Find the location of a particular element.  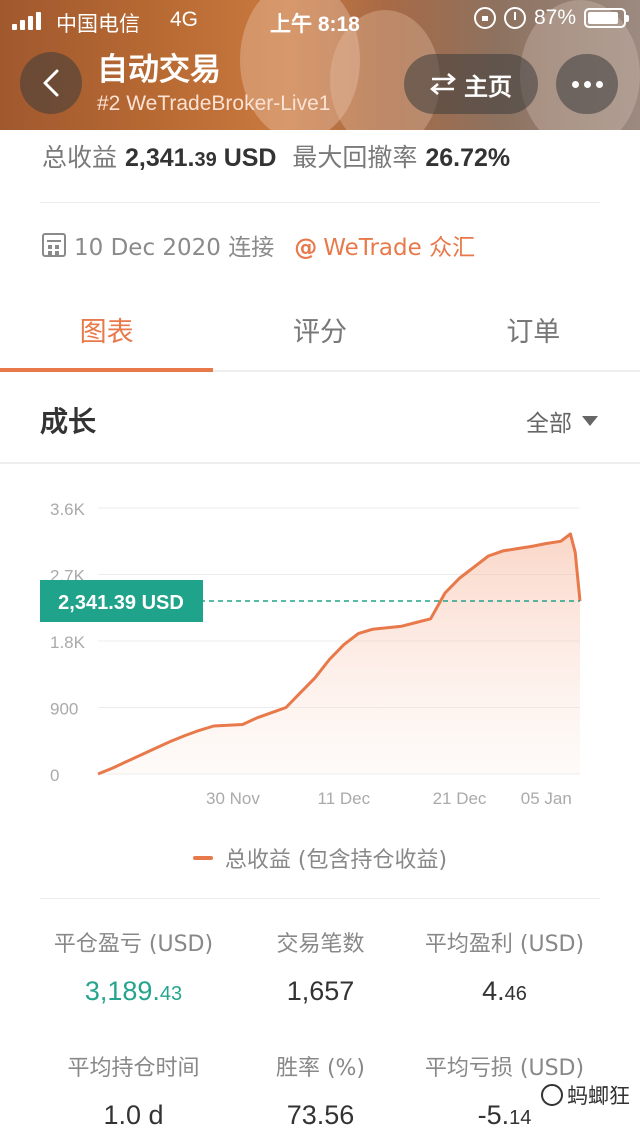

battery-percent: 87% is located at coordinates (554, 17).